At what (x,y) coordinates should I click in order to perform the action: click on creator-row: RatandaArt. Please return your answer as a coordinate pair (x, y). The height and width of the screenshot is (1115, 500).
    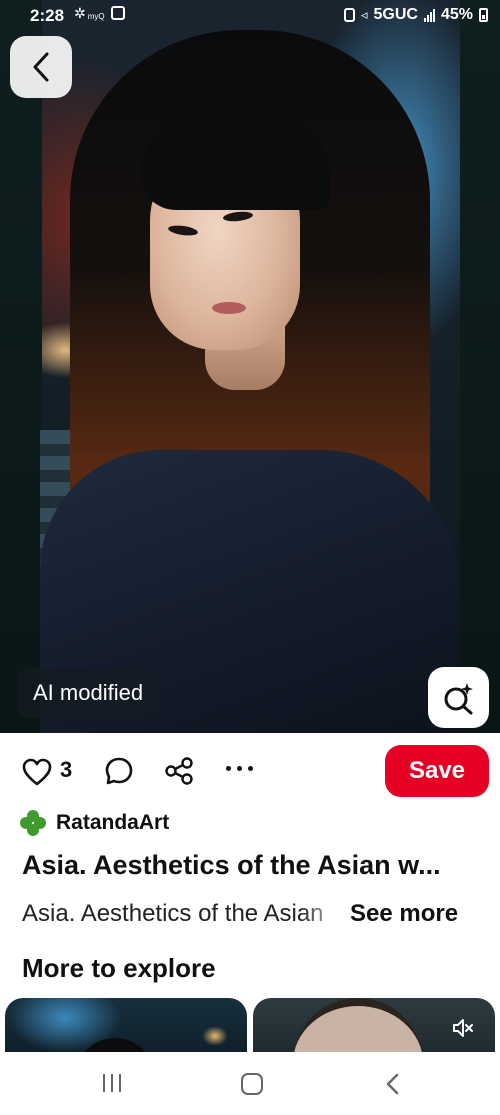
    Looking at the image, I should click on (94, 823).